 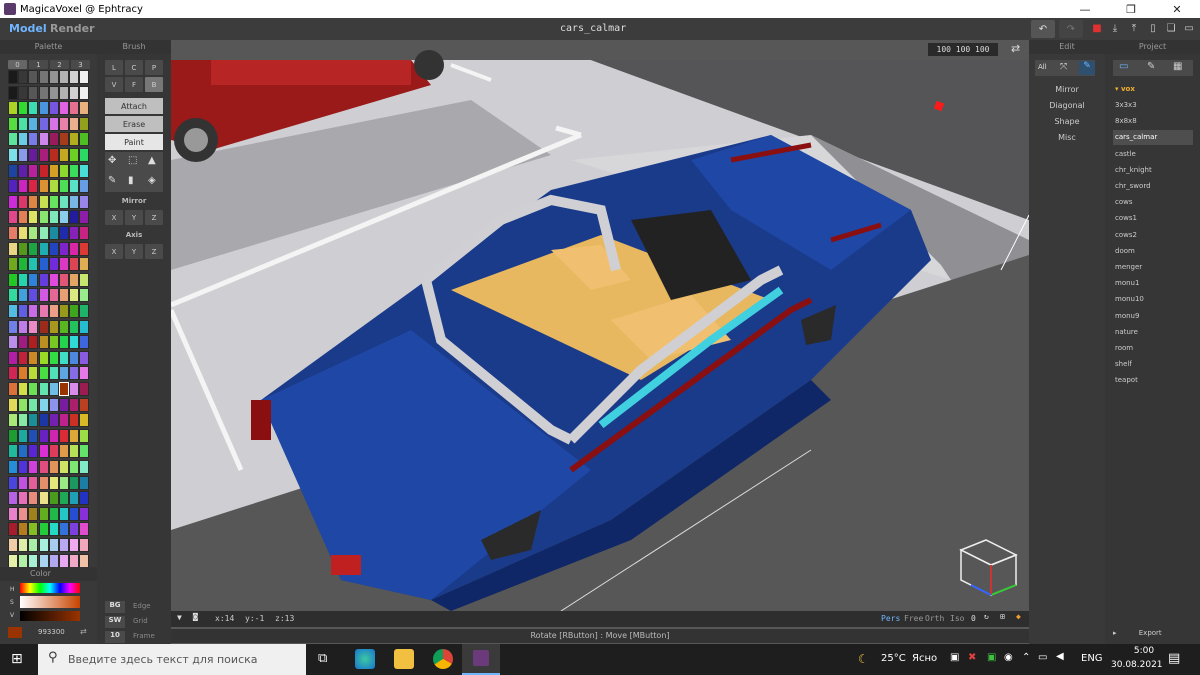 What do you see at coordinates (195, 616) in the screenshot?
I see `camera-icon: ◙` at bounding box center [195, 616].